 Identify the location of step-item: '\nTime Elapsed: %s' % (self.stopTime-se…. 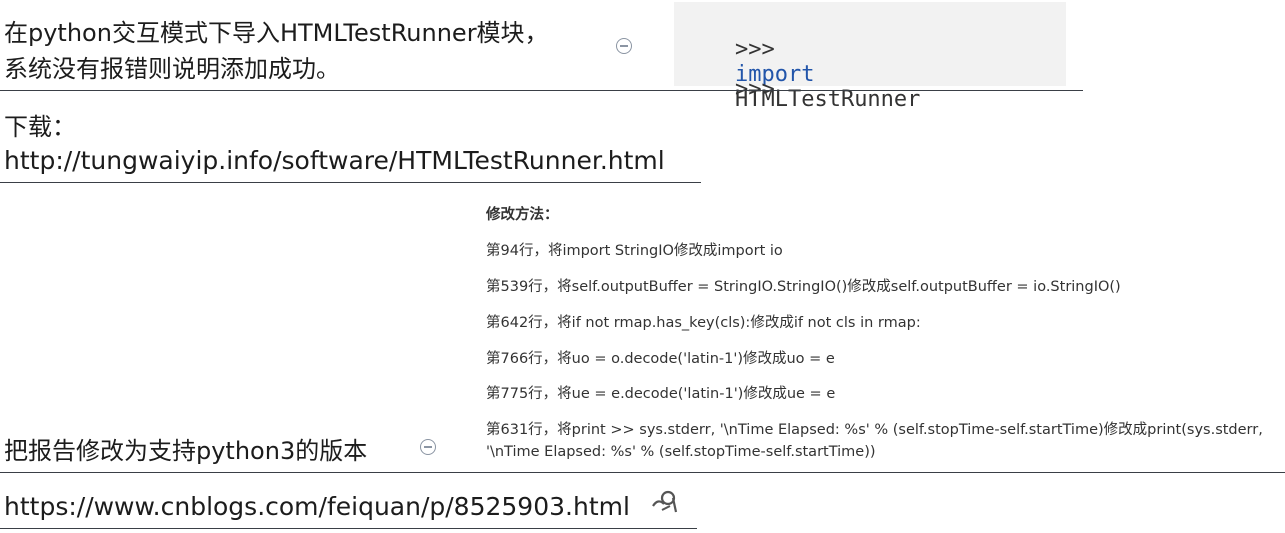
(681, 452).